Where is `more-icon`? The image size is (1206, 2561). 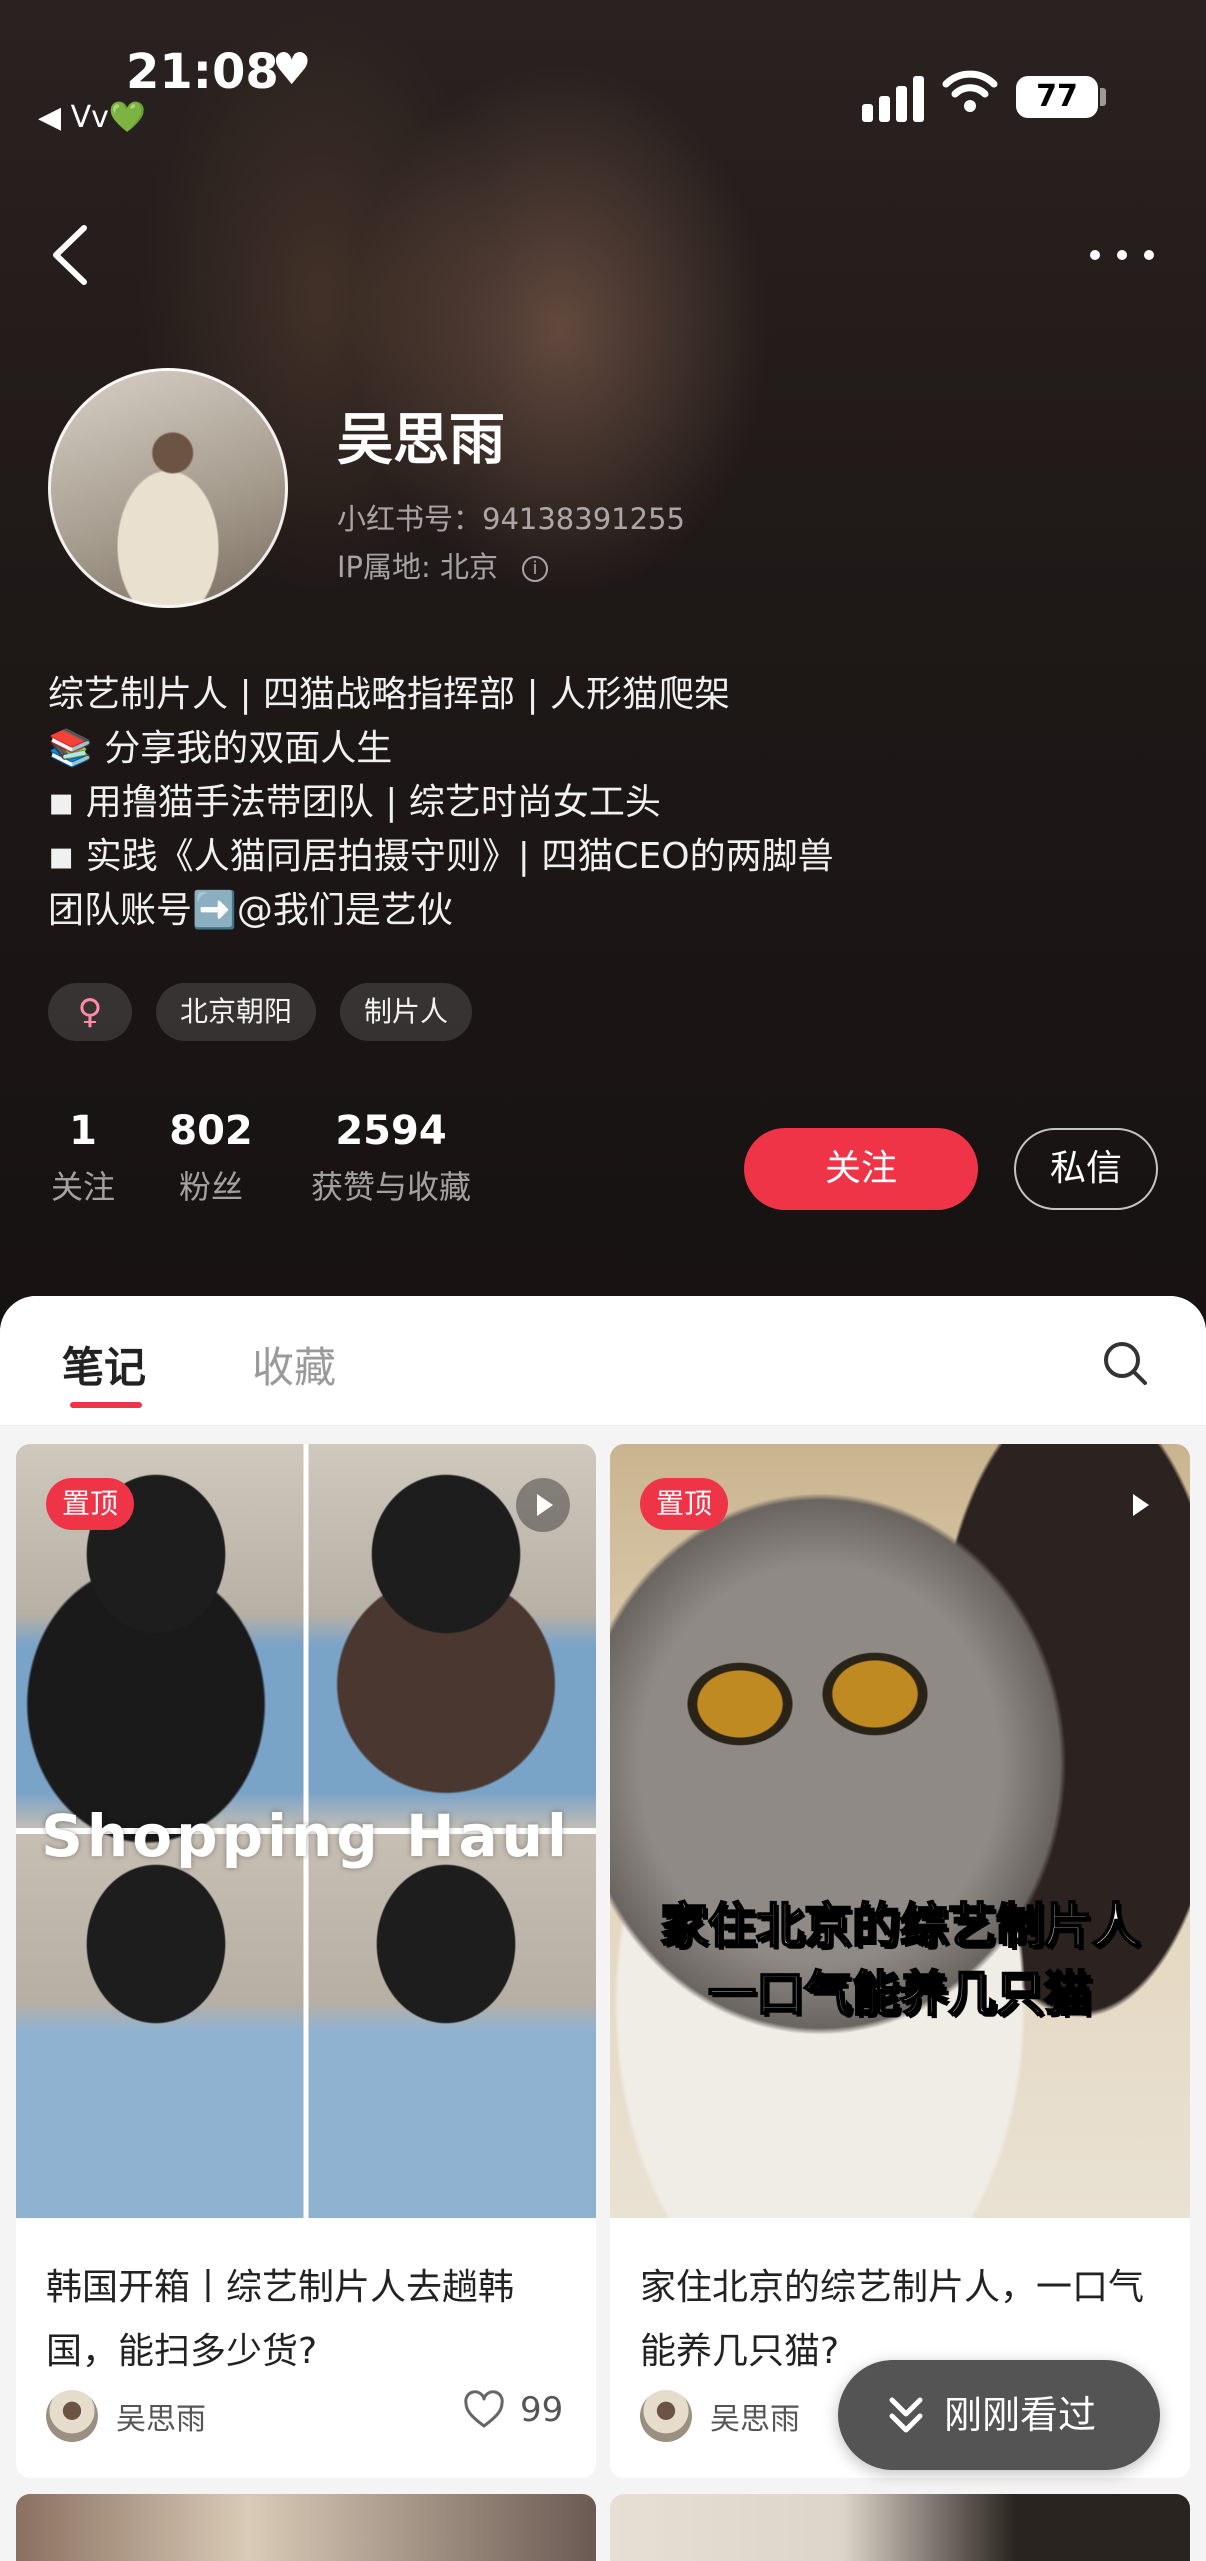
more-icon is located at coordinates (1122, 255).